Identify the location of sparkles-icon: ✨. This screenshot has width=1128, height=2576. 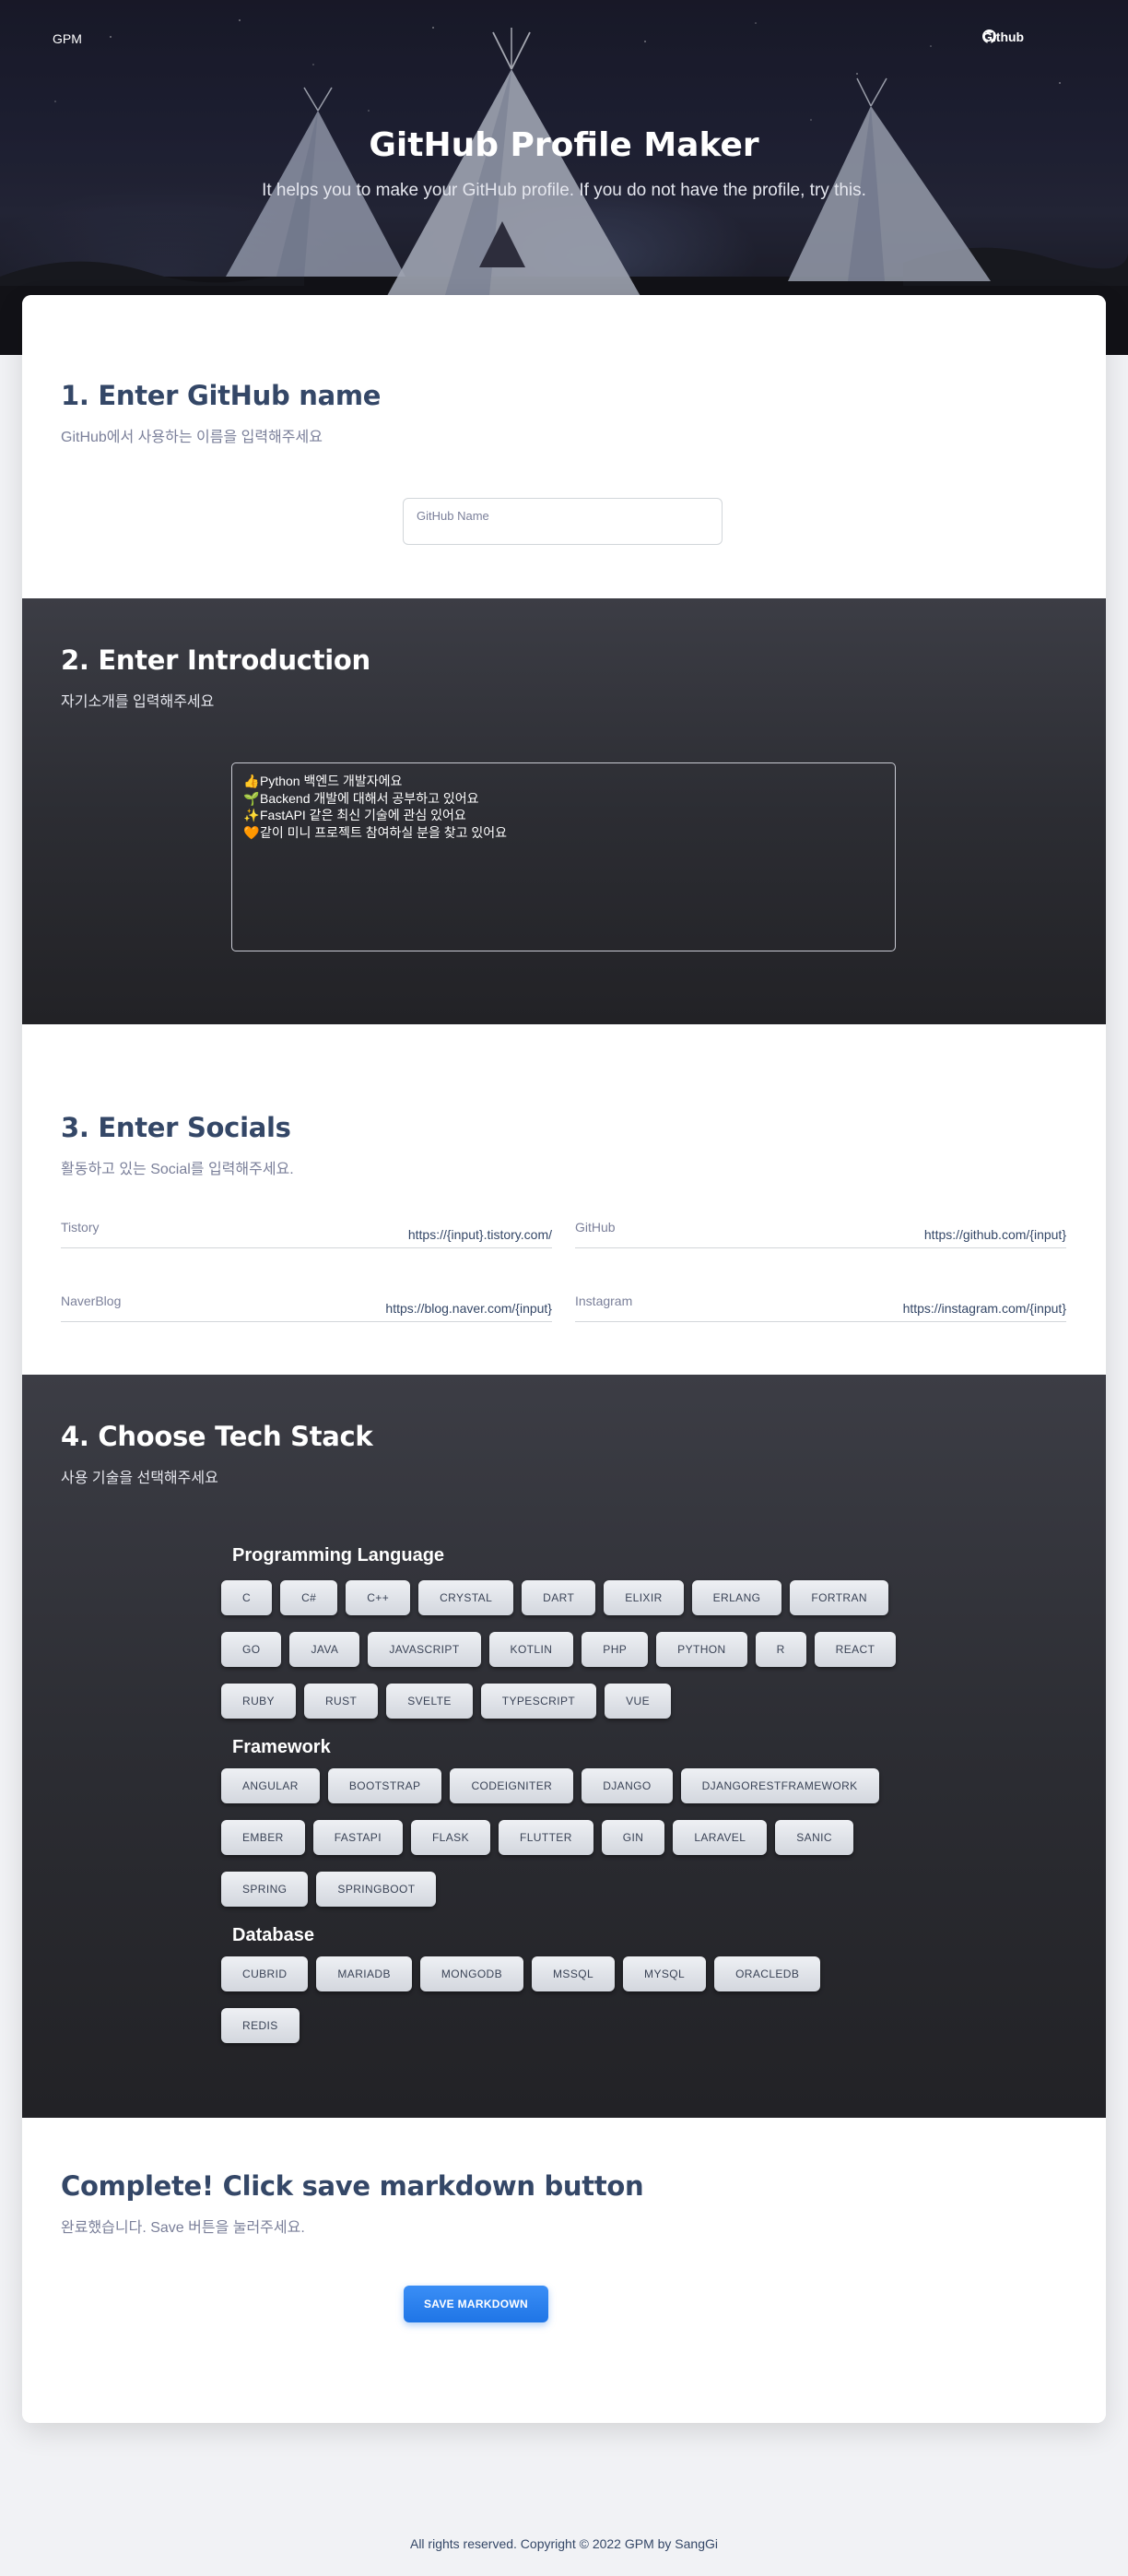
(251, 815).